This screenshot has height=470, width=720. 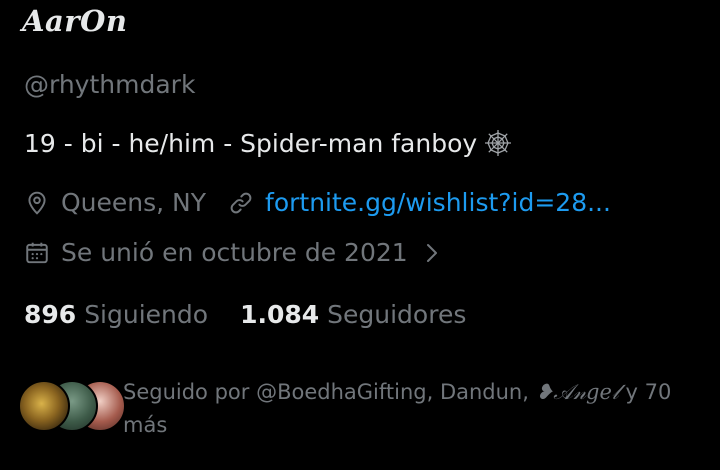 What do you see at coordinates (397, 314) in the screenshot?
I see `followers-label: Seguidores` at bounding box center [397, 314].